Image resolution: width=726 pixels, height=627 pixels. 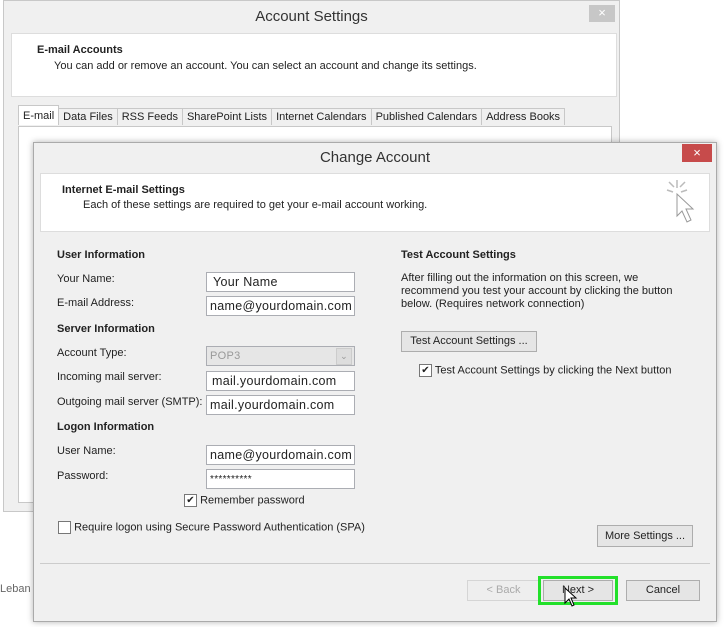 I want to click on password-input: **********, so click(x=280, y=479).